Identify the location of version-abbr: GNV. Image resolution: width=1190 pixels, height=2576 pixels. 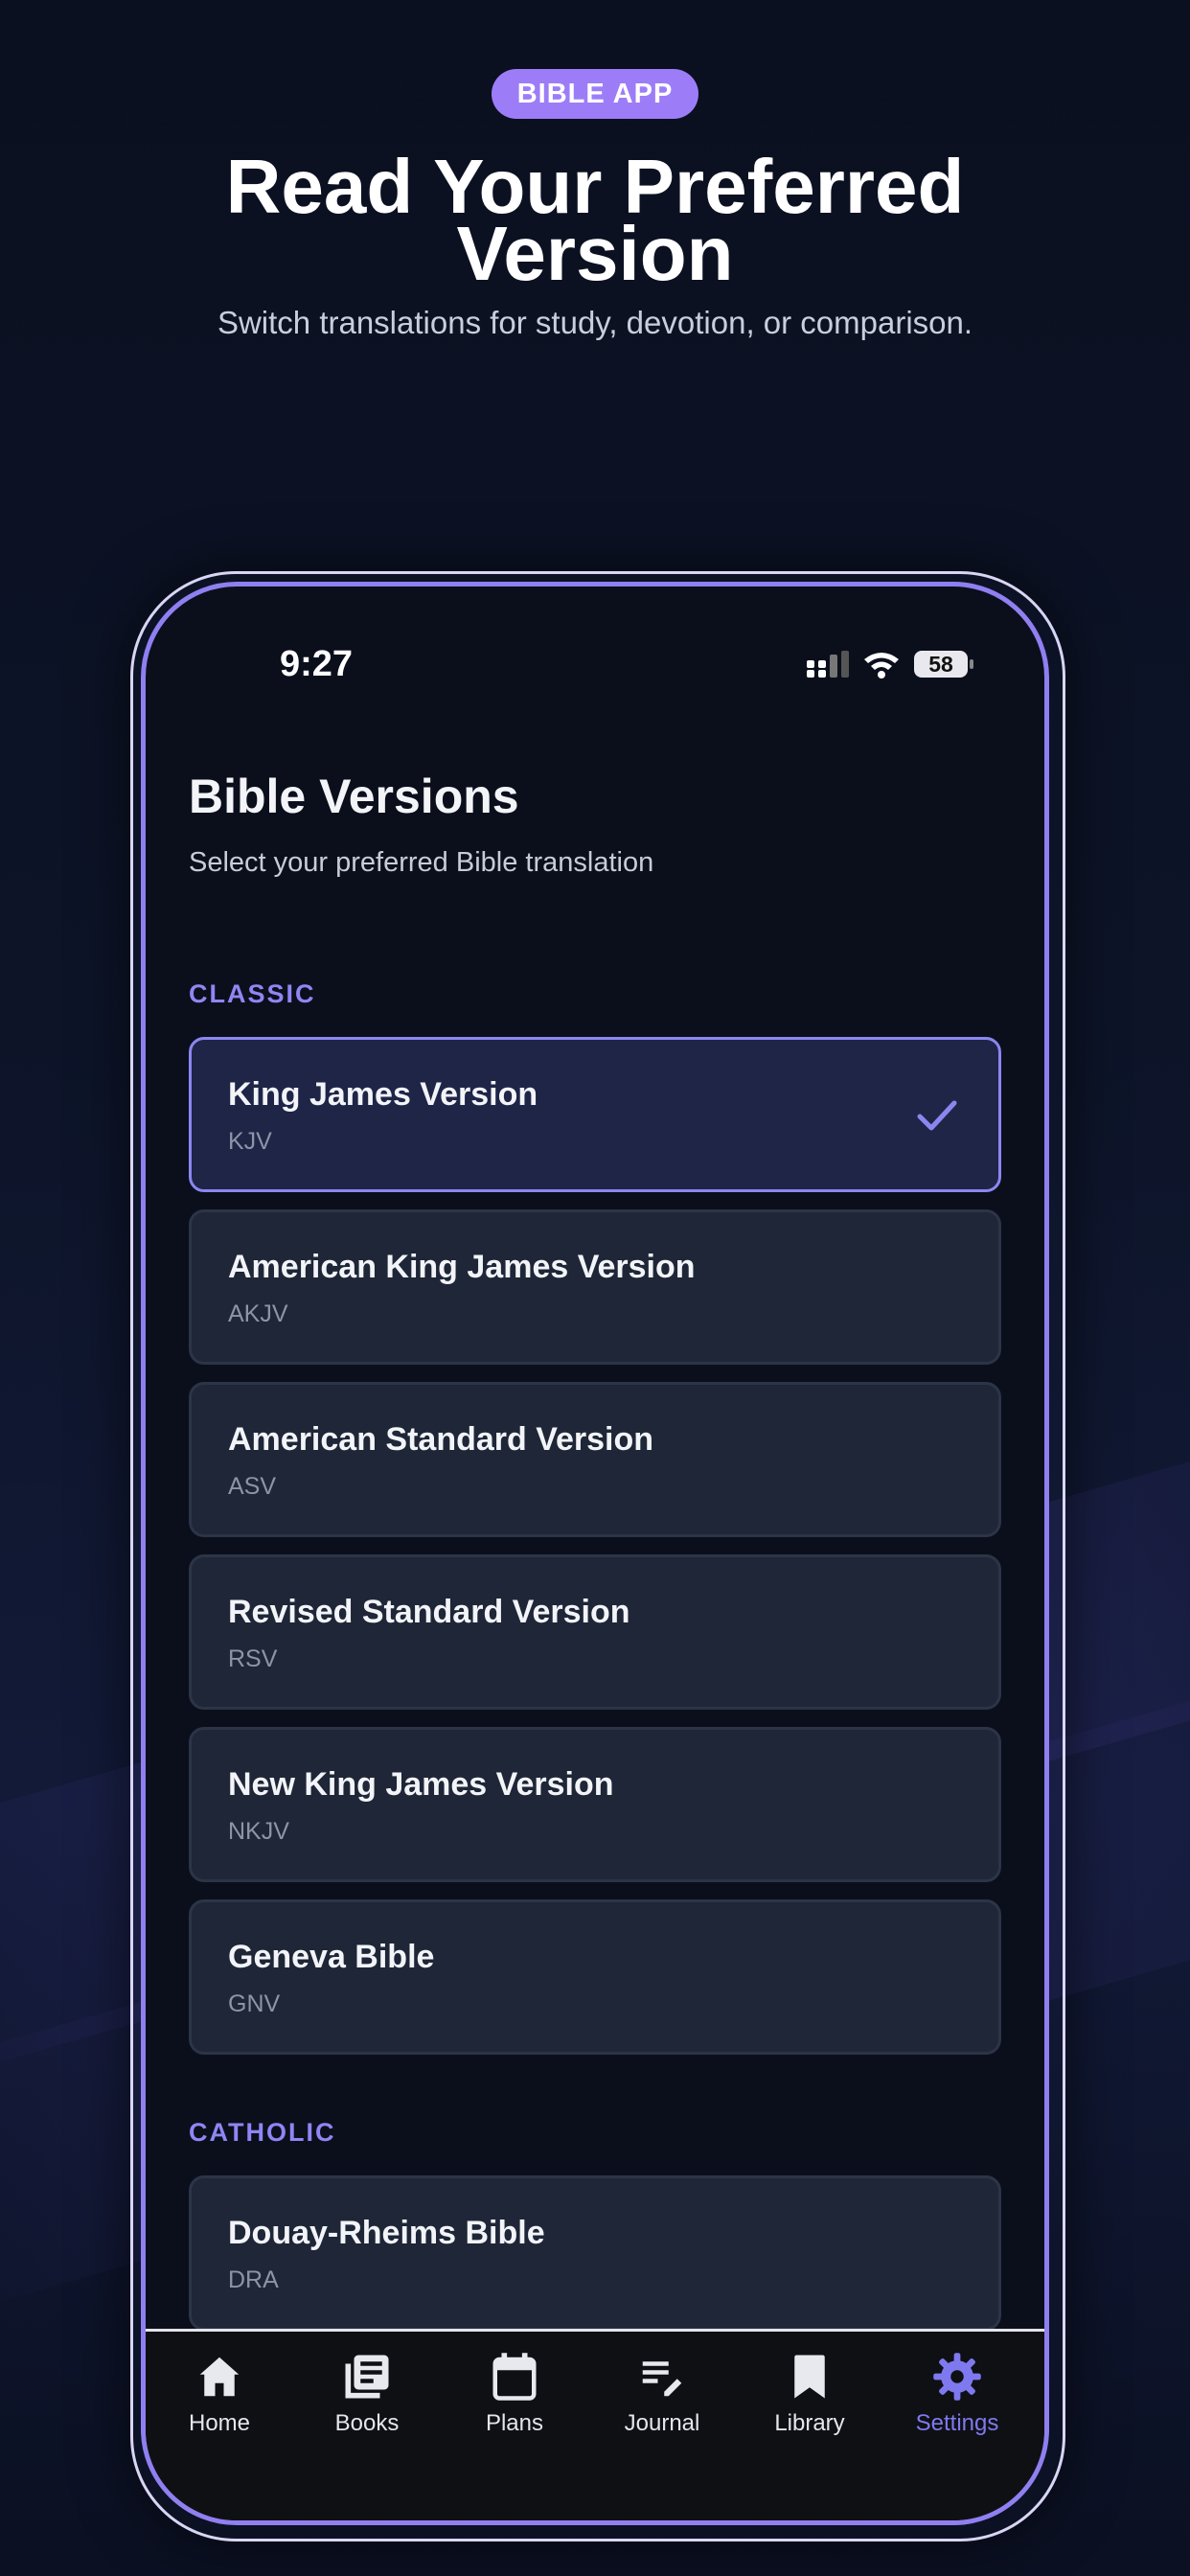
(255, 2004).